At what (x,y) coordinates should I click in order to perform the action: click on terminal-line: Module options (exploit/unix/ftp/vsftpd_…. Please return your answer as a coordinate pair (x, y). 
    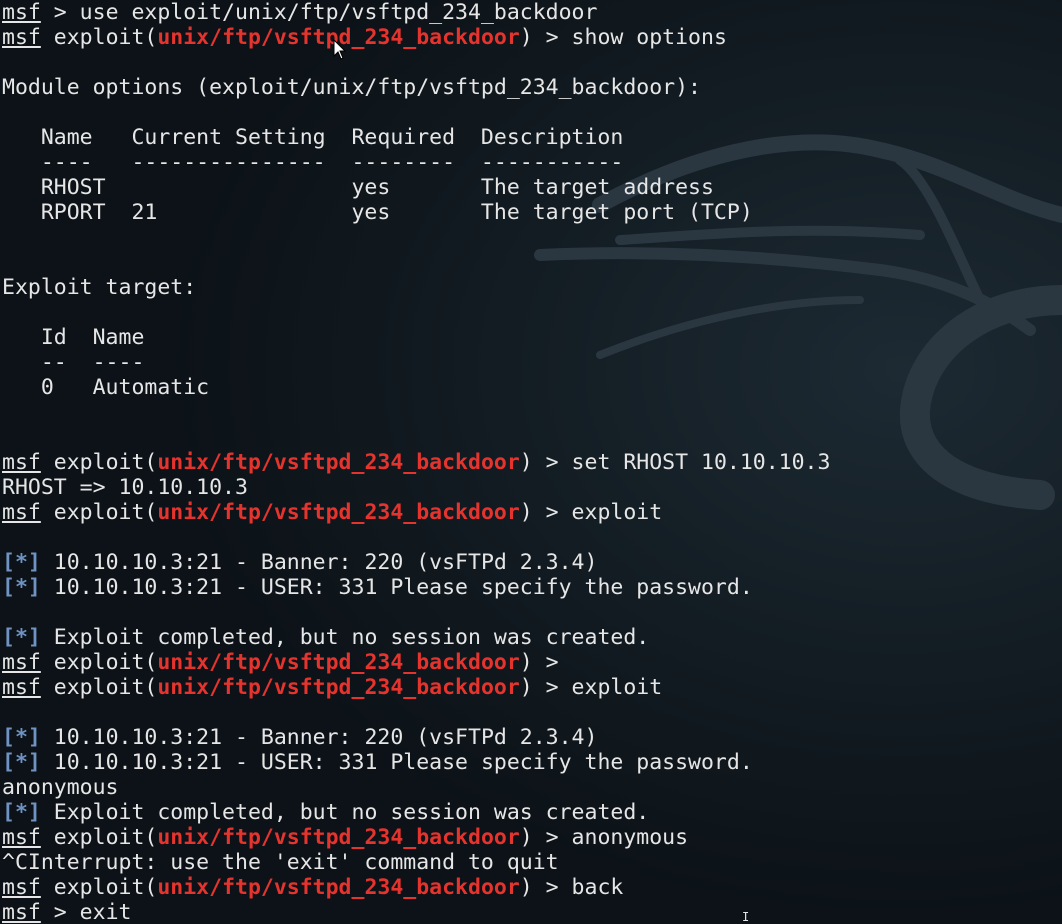
    Looking at the image, I should click on (531, 87).